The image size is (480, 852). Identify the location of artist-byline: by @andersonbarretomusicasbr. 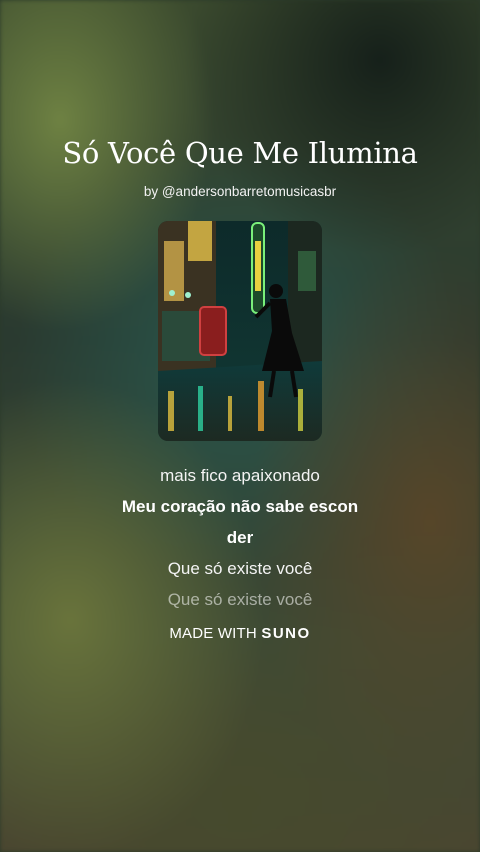
(240, 191).